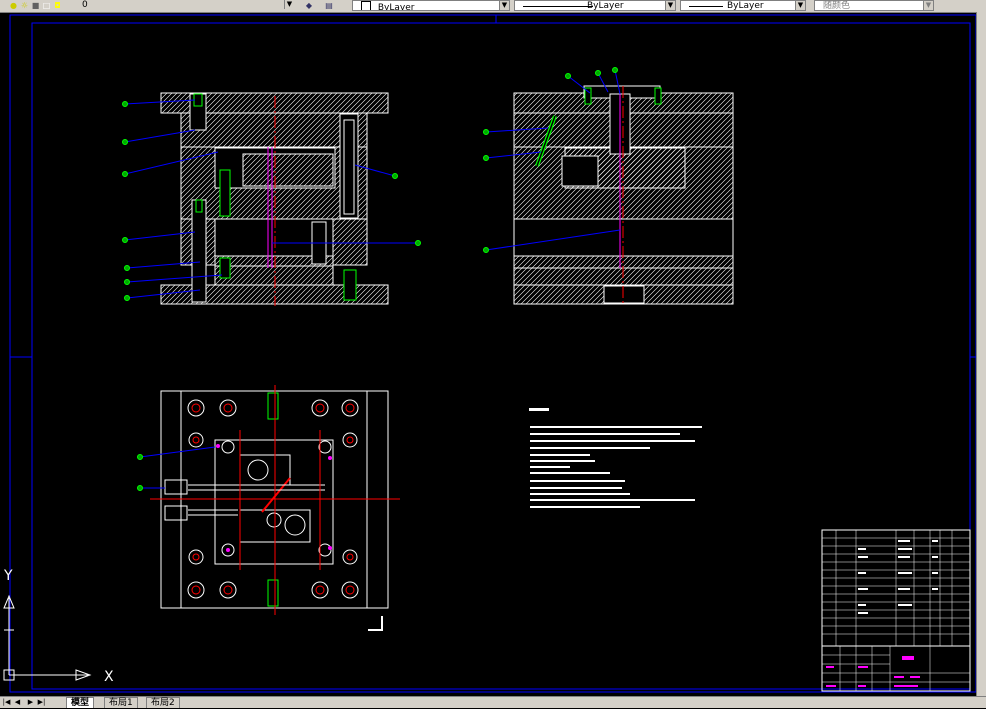 The height and width of the screenshot is (709, 986). I want to click on socket-screw-top-head, so click(198, 100).